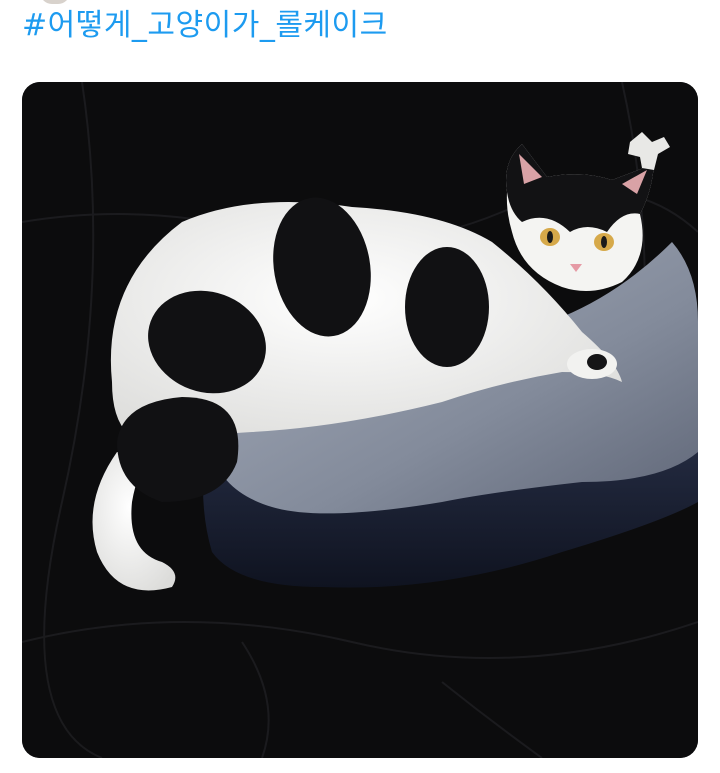  What do you see at coordinates (597, 362) in the screenshot?
I see `cat-paw-spot` at bounding box center [597, 362].